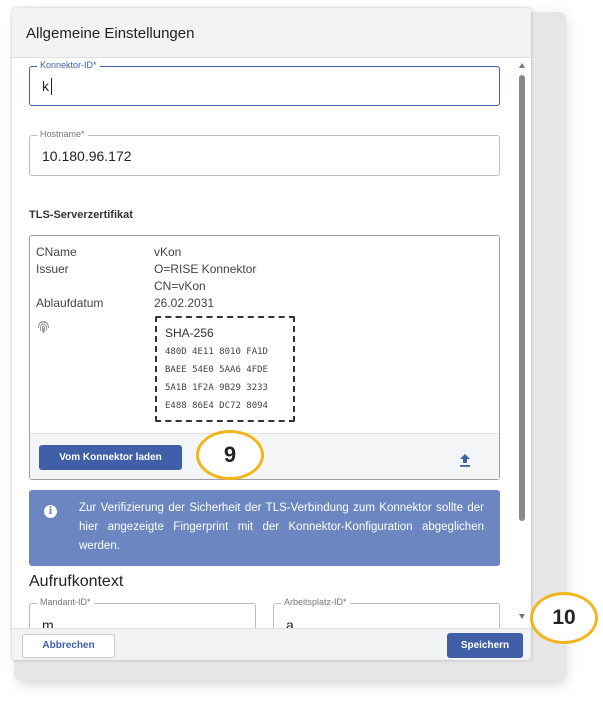 The width and height of the screenshot is (603, 704). Describe the element at coordinates (68, 65) in the screenshot. I see `connector-id-label: Konnektor-ID*` at that location.